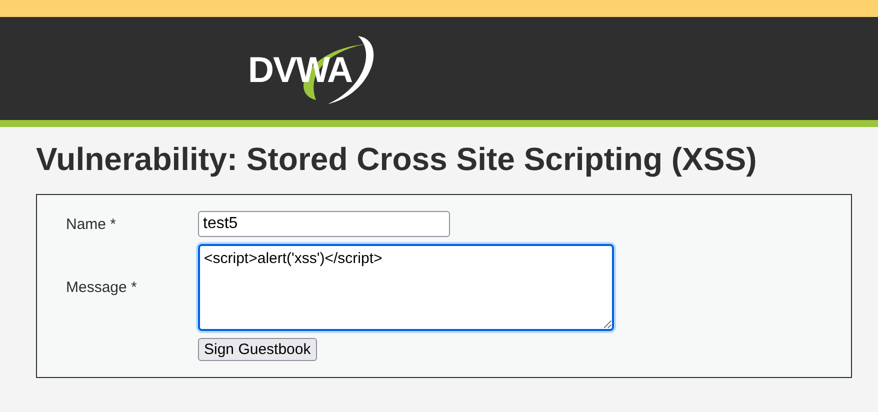 The image size is (878, 412). Describe the element at coordinates (397, 159) in the screenshot. I see `page-title: Vulnerability: Stored Cross Site Scripting (XSS)` at that location.